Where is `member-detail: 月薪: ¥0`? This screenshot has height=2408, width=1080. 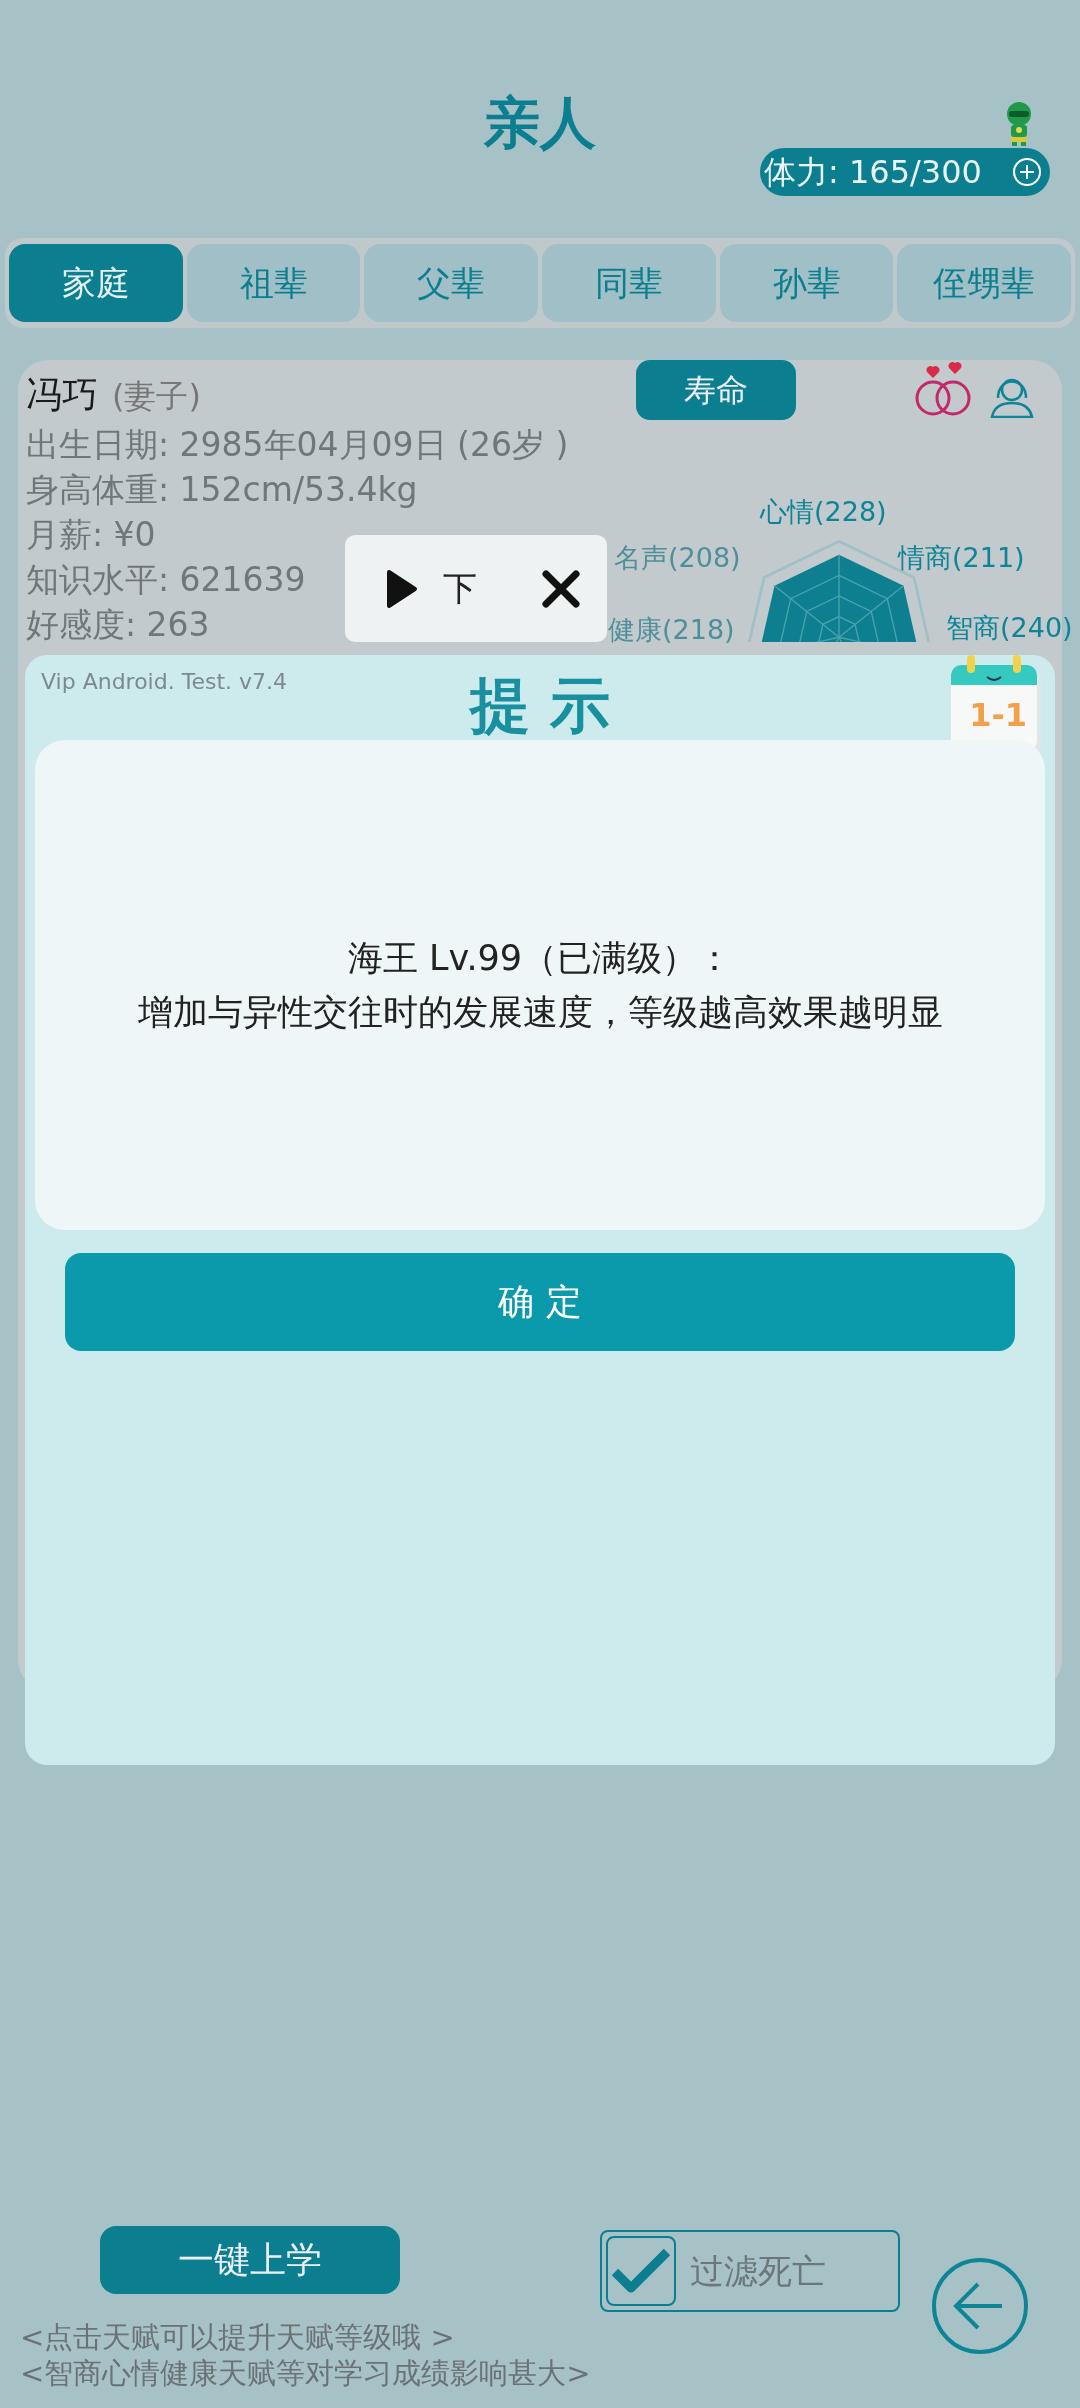
member-detail: 月薪: ¥0 is located at coordinates (91, 535).